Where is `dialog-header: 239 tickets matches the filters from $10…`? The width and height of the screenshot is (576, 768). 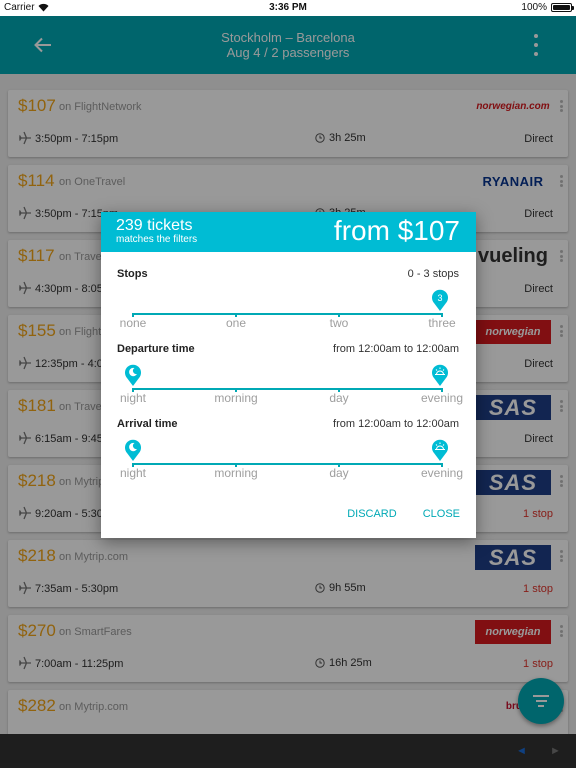 dialog-header: 239 tickets matches the filters from $10… is located at coordinates (288, 232).